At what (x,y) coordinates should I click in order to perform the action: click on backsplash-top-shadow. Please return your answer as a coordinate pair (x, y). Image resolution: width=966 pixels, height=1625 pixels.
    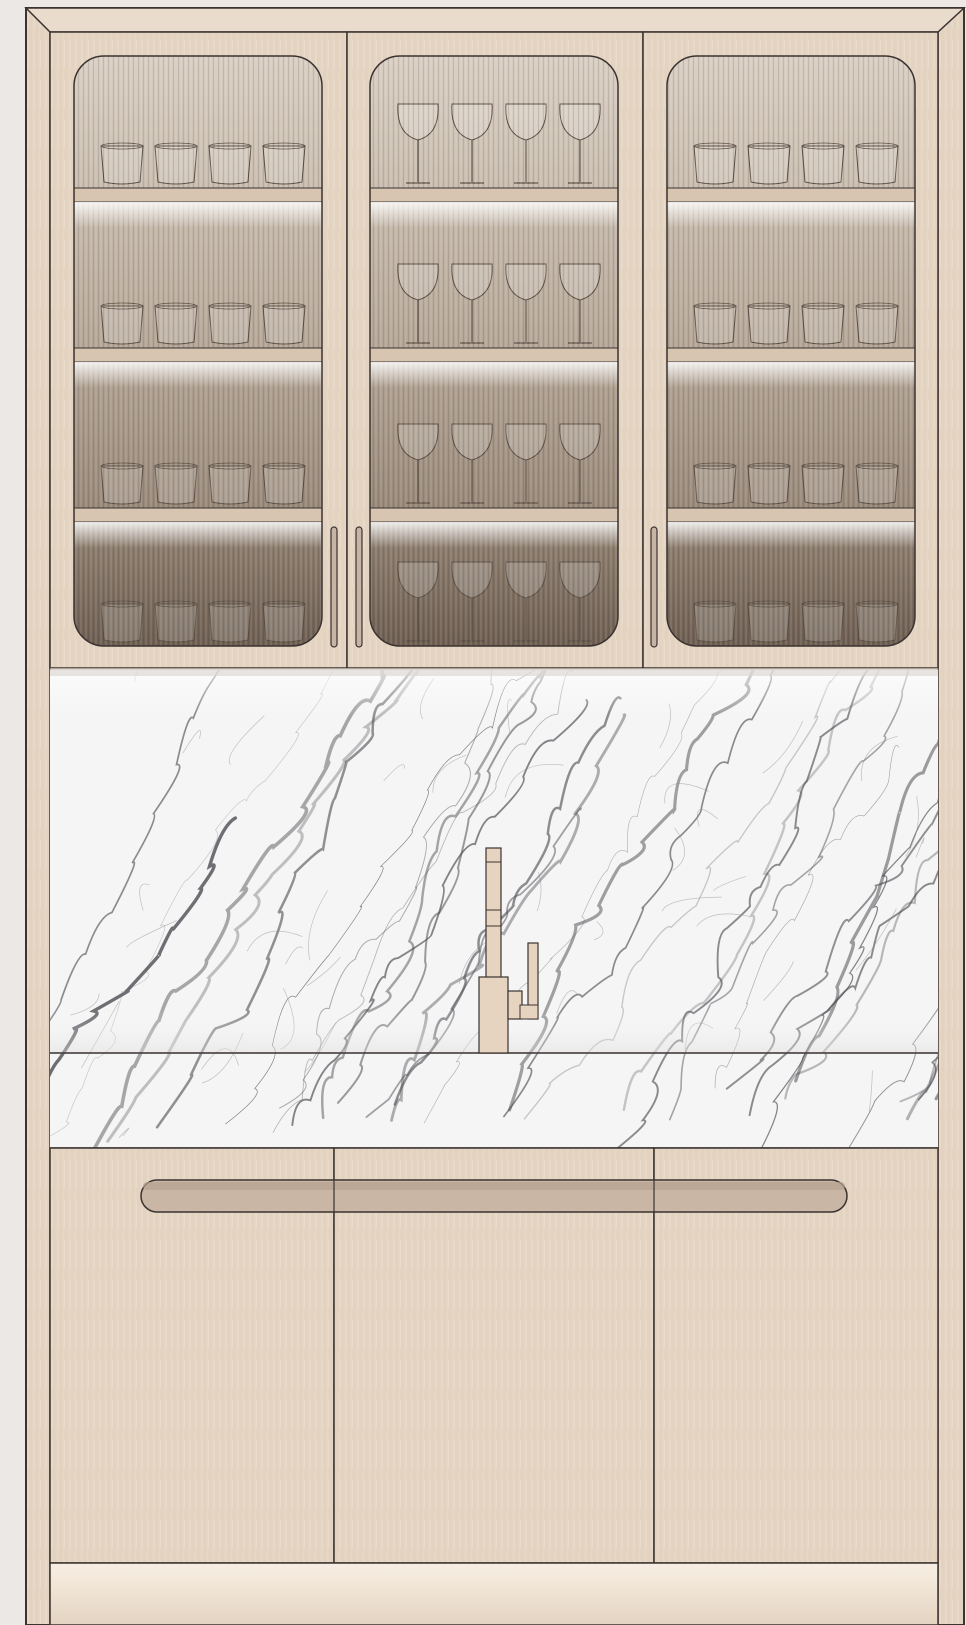
    Looking at the image, I should click on (494, 672).